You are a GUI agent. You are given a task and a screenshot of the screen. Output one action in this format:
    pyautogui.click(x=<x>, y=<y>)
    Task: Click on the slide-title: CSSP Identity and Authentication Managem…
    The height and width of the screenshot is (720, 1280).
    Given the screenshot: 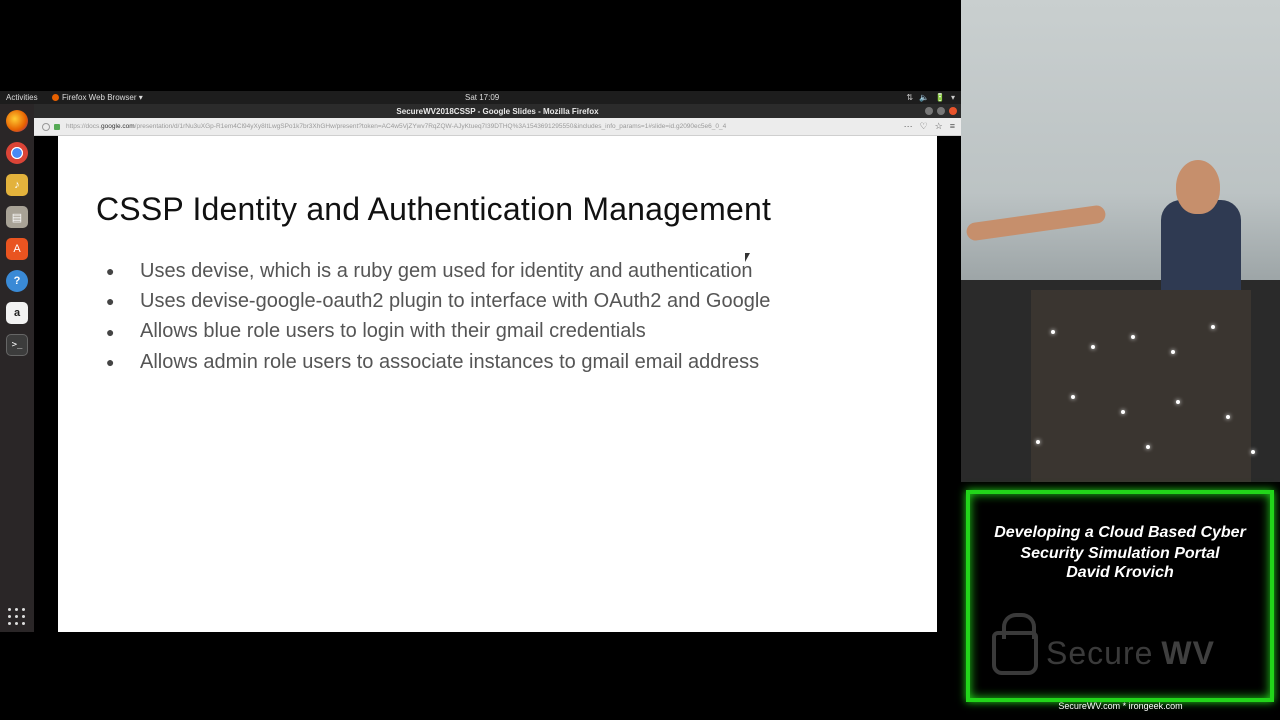 What is the action you would take?
    pyautogui.click(x=434, y=209)
    